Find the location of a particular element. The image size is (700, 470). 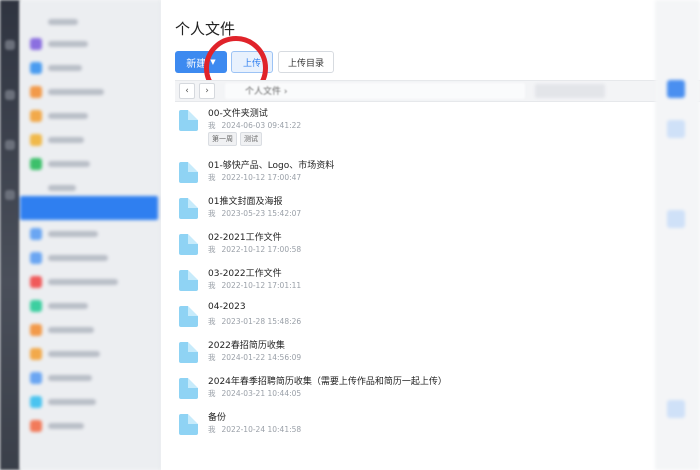

app-rail is located at coordinates (10, 235).